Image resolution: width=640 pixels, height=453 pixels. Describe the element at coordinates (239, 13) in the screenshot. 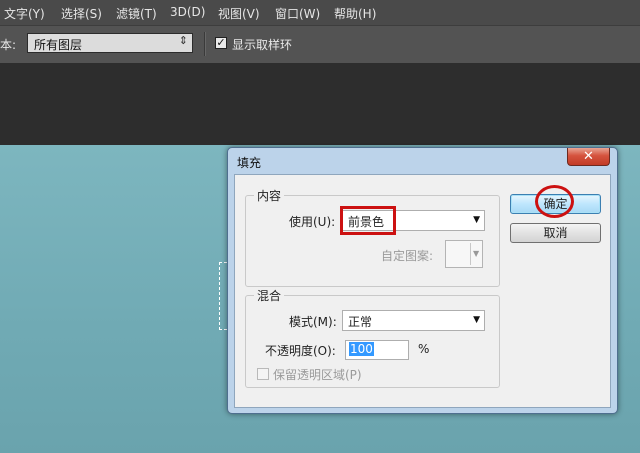

I see `menu-view: 视图(V)` at that location.